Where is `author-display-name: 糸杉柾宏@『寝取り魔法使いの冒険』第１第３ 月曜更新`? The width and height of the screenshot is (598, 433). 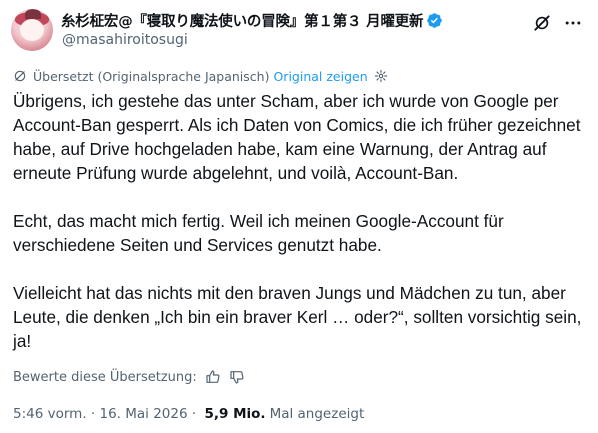
author-display-name: 糸杉柾宏@『寝取り魔法使いの冒険』第１第３ 月曜更新 is located at coordinates (242, 20).